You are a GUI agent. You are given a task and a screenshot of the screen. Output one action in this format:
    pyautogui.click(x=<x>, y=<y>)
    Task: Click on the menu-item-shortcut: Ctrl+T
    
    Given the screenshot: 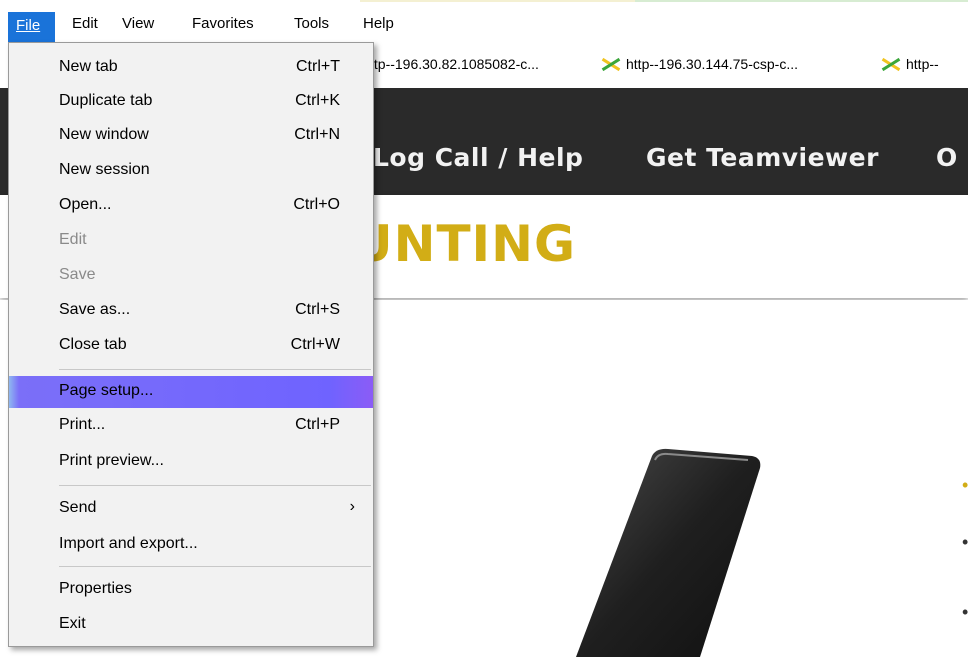 What is the action you would take?
    pyautogui.click(x=318, y=66)
    